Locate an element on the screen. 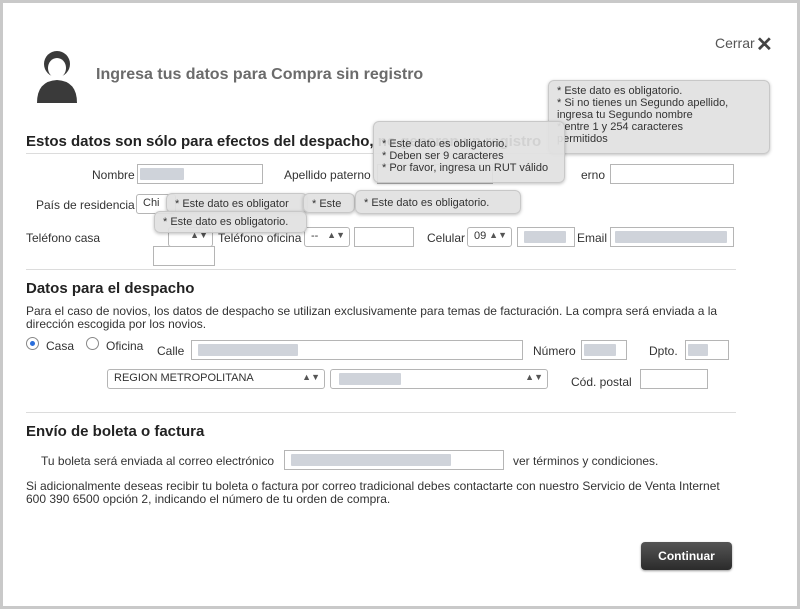 This screenshot has width=800, height=609. radio-casa-label: Casa is located at coordinates (60, 346).